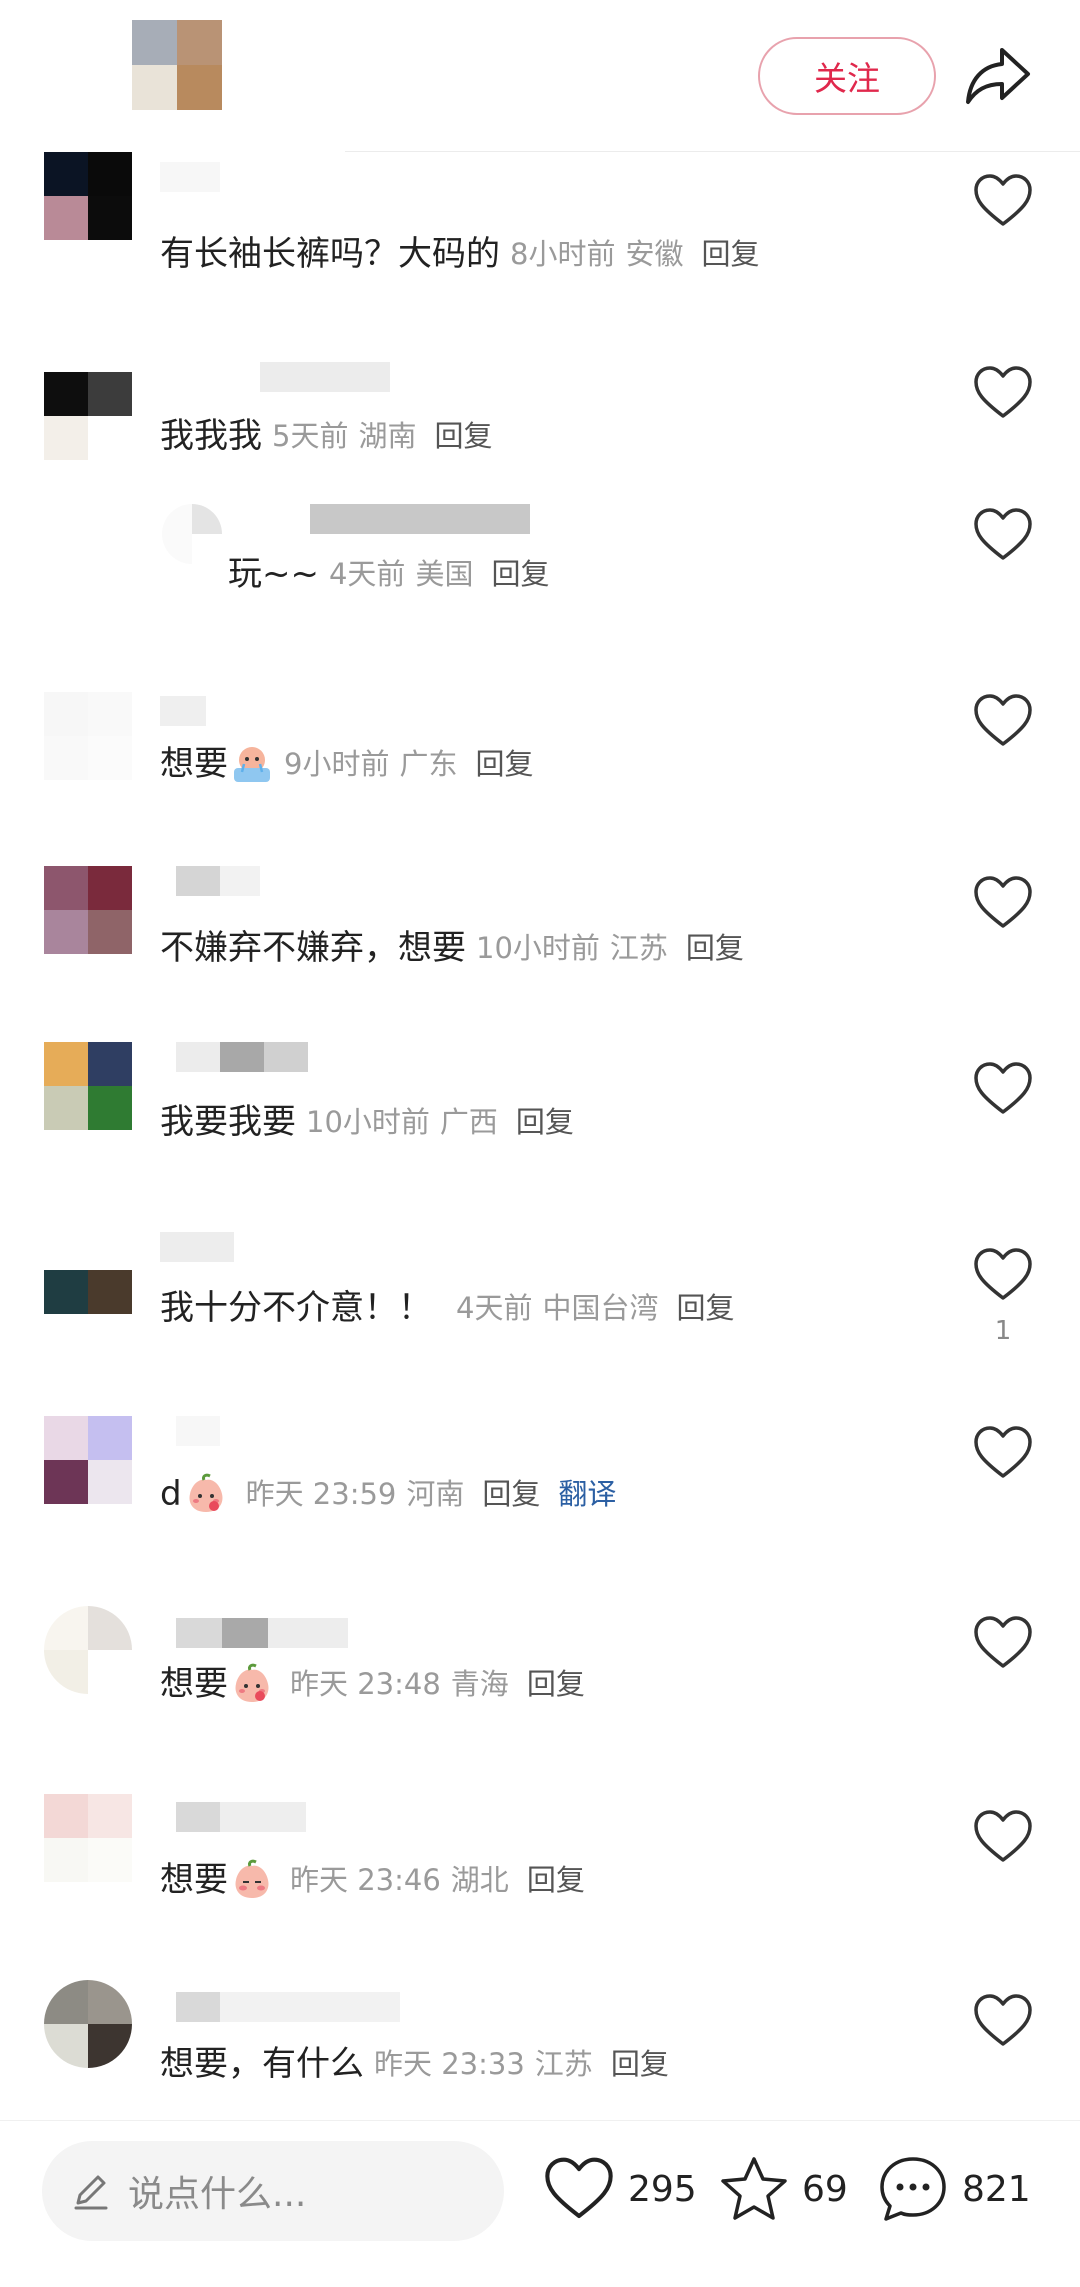 This screenshot has width=1080, height=2287. I want to click on comment-location: 中国台湾, so click(600, 1308).